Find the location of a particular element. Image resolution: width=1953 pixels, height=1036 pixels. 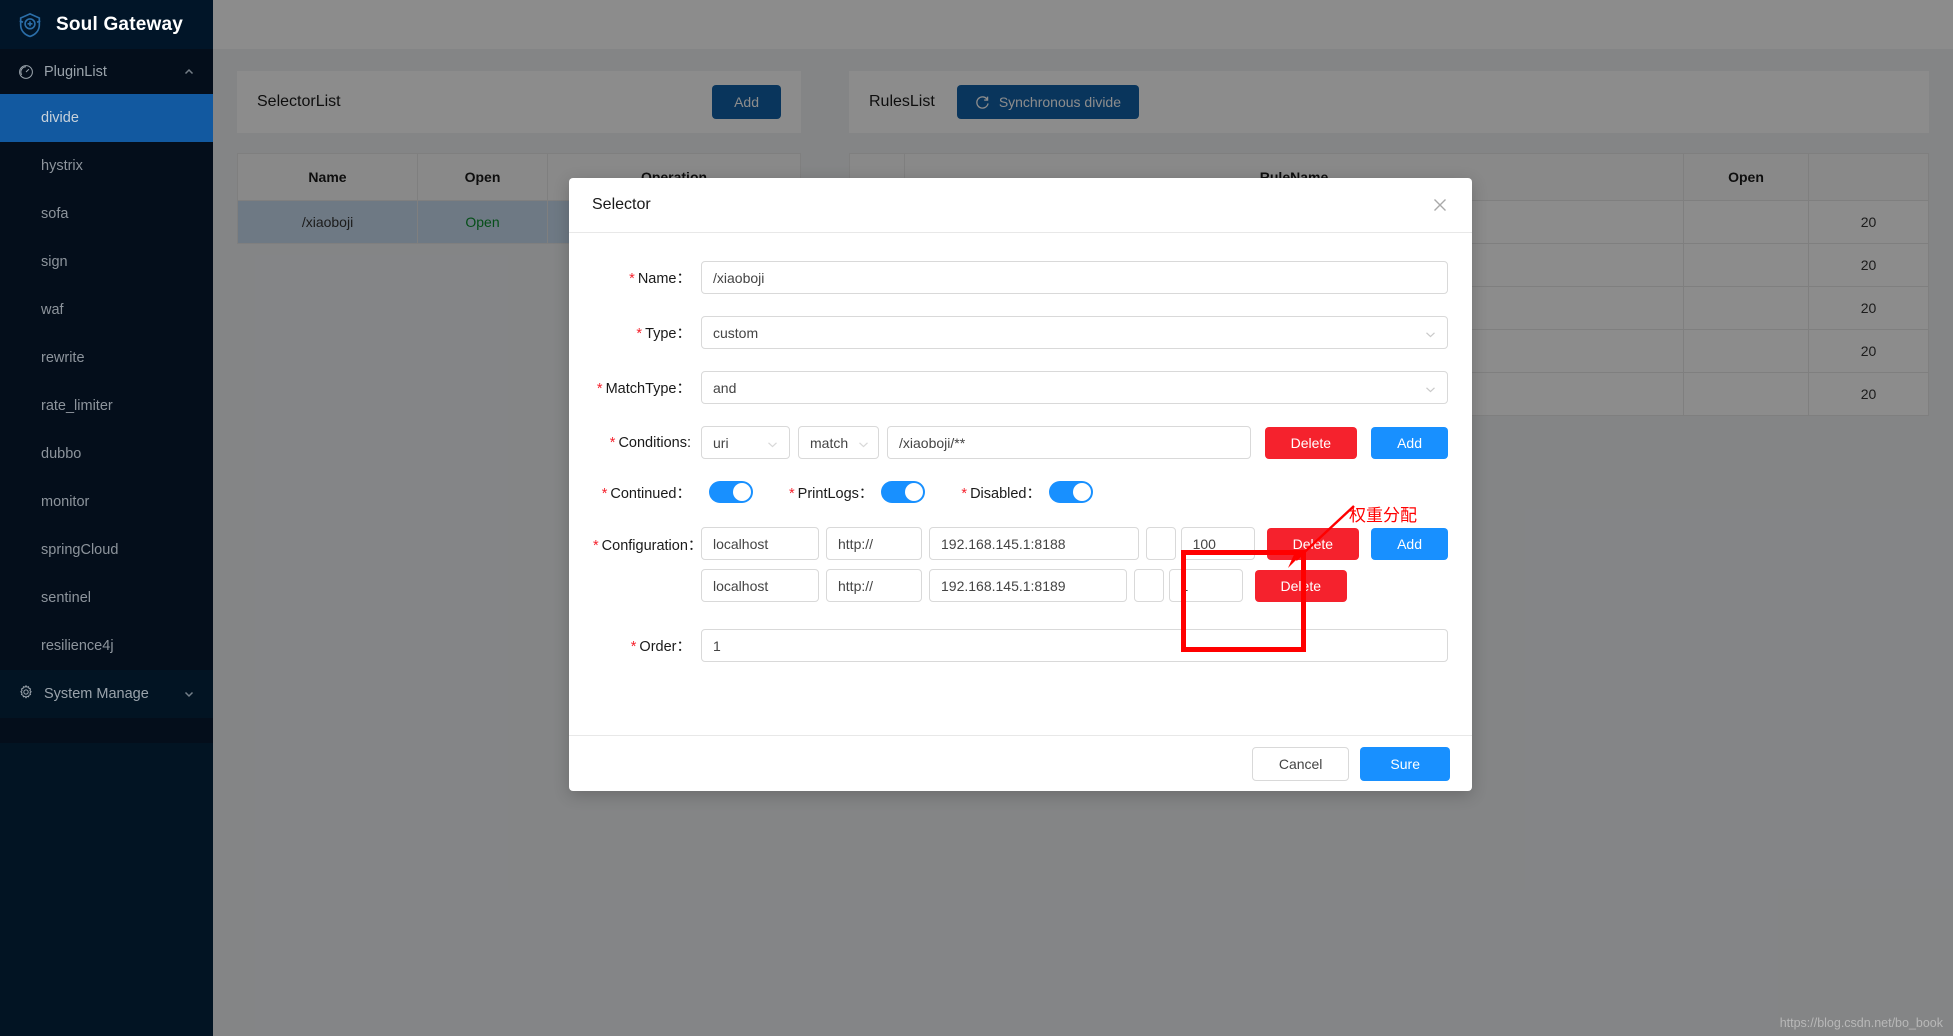

sidebar-item-rate-limiter: rate_limiter is located at coordinates (106, 406).